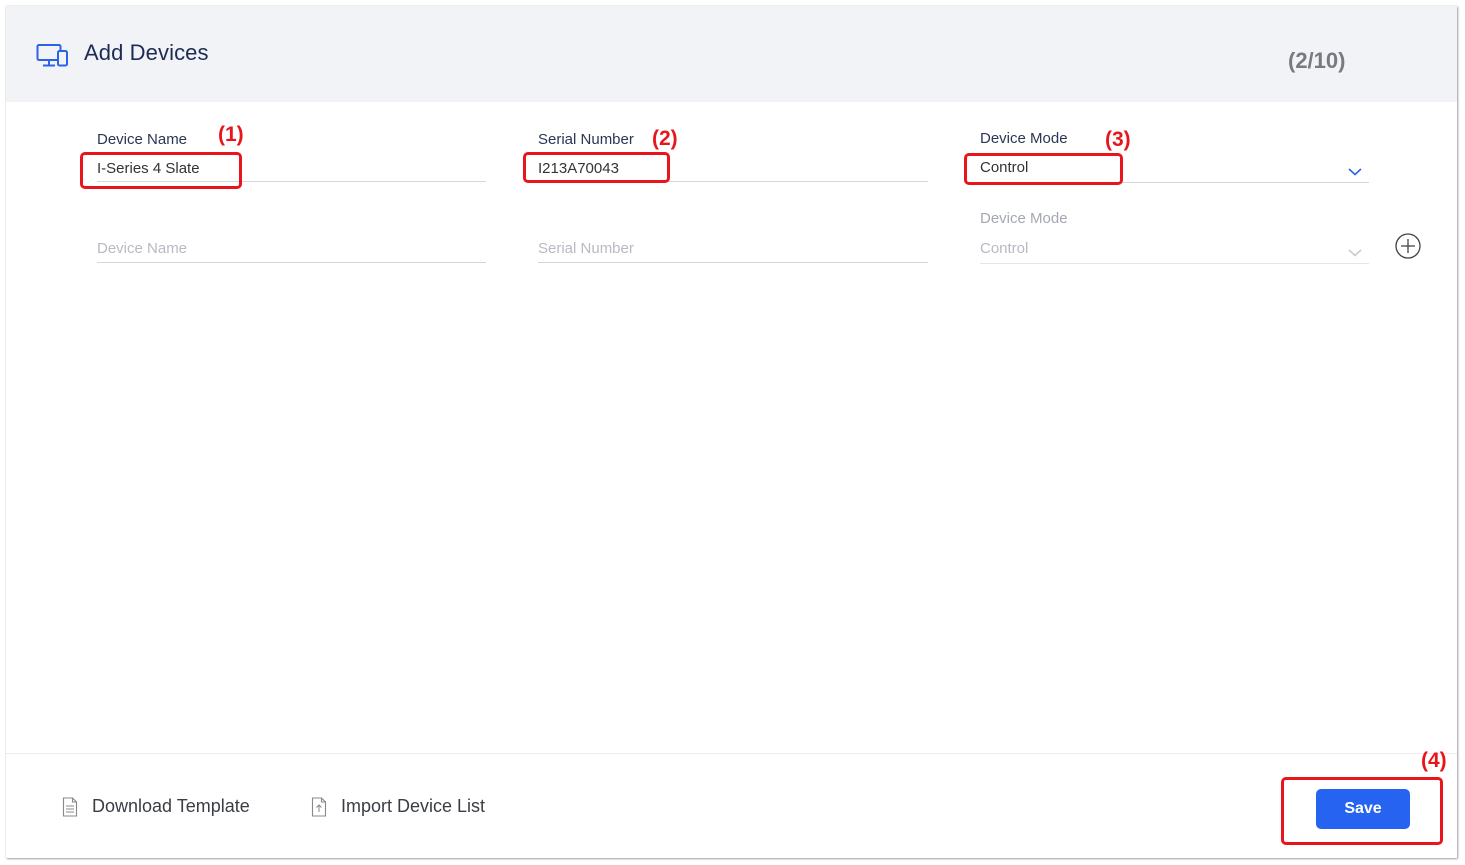 The height and width of the screenshot is (865, 1465). What do you see at coordinates (291, 238) in the screenshot?
I see `device-name-field-2: Device Name` at bounding box center [291, 238].